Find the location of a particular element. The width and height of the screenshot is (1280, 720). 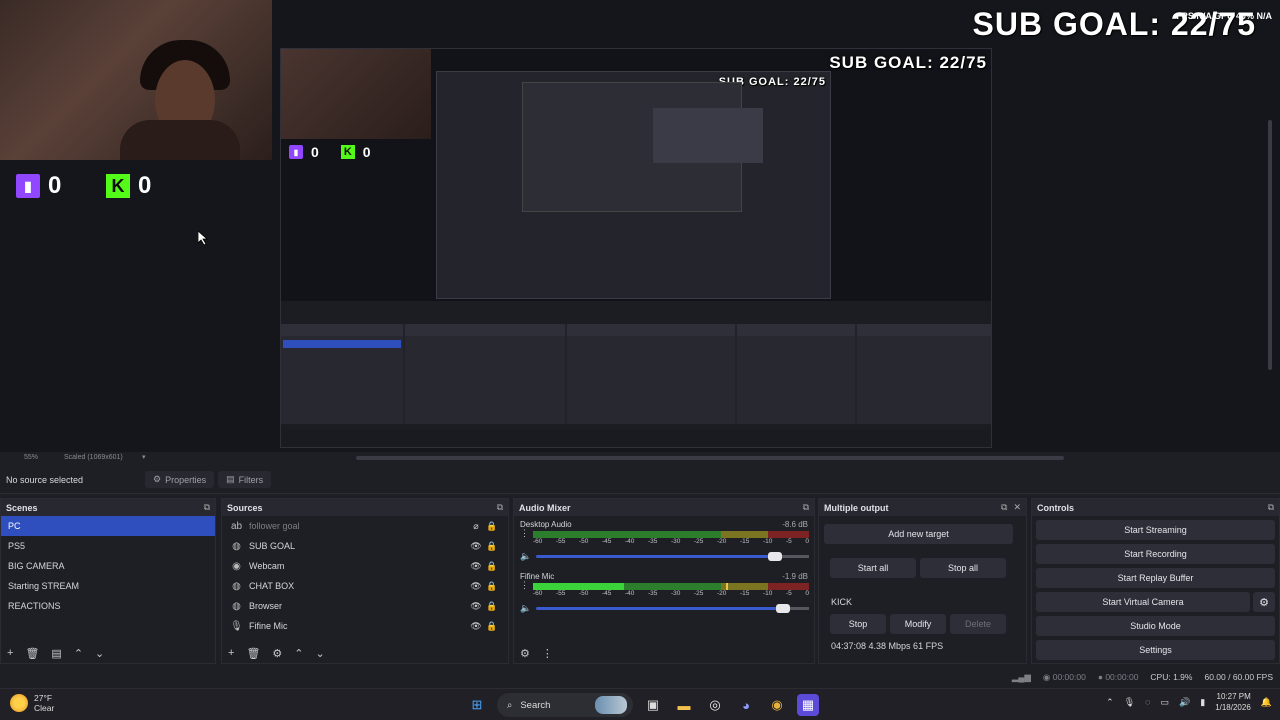

filter-icon: ▤ is located at coordinates (56, 653).